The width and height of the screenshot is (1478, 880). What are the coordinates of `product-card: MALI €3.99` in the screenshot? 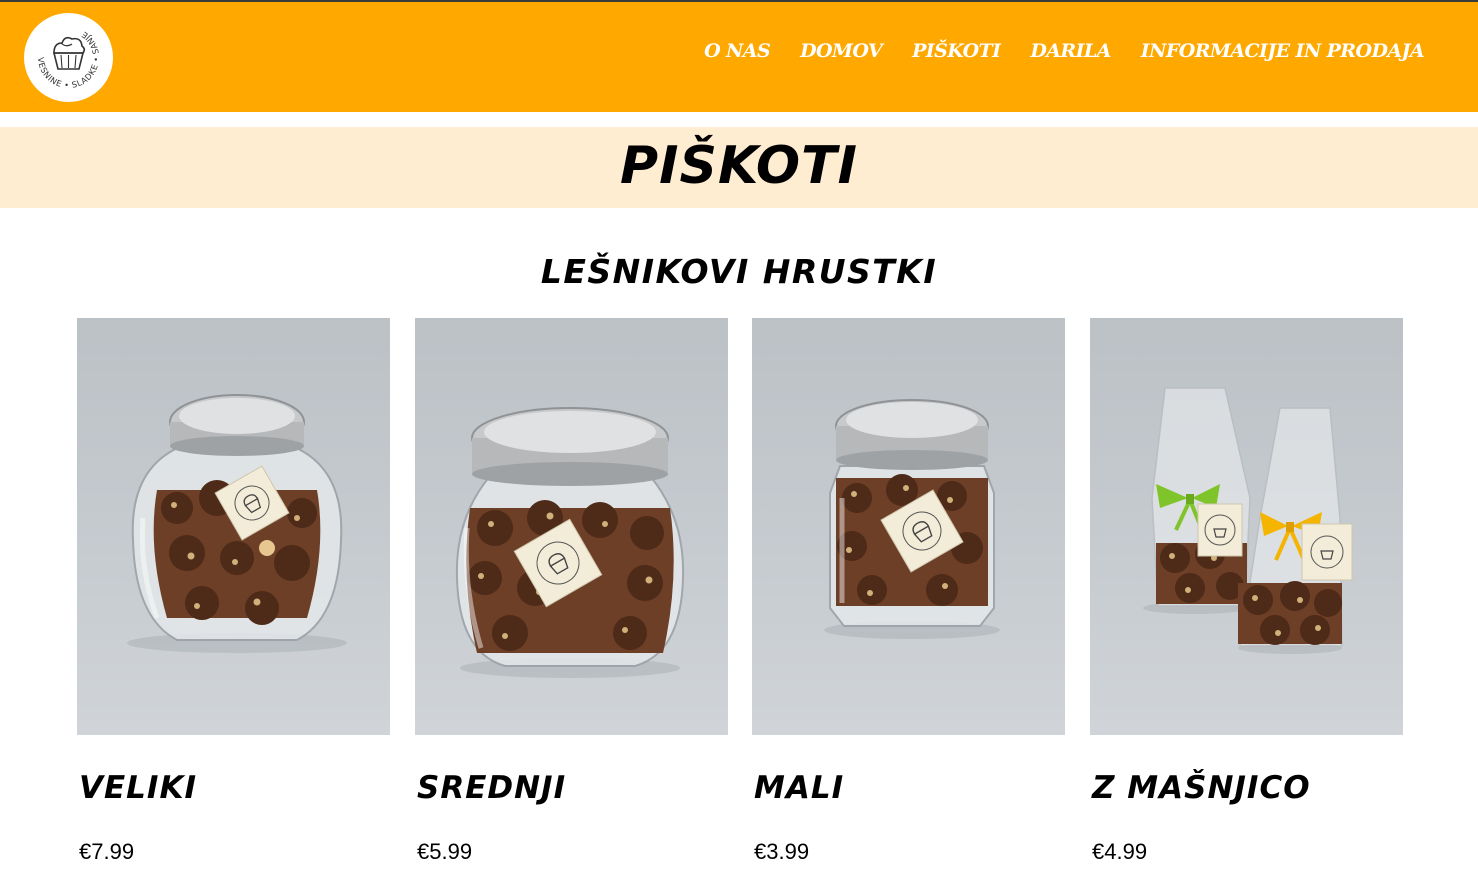 It's located at (908, 598).